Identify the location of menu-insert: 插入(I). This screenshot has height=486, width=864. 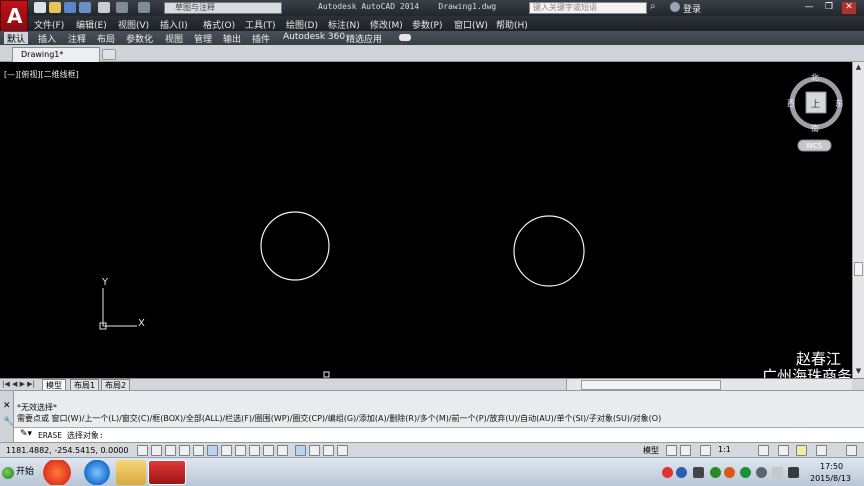
(174, 24).